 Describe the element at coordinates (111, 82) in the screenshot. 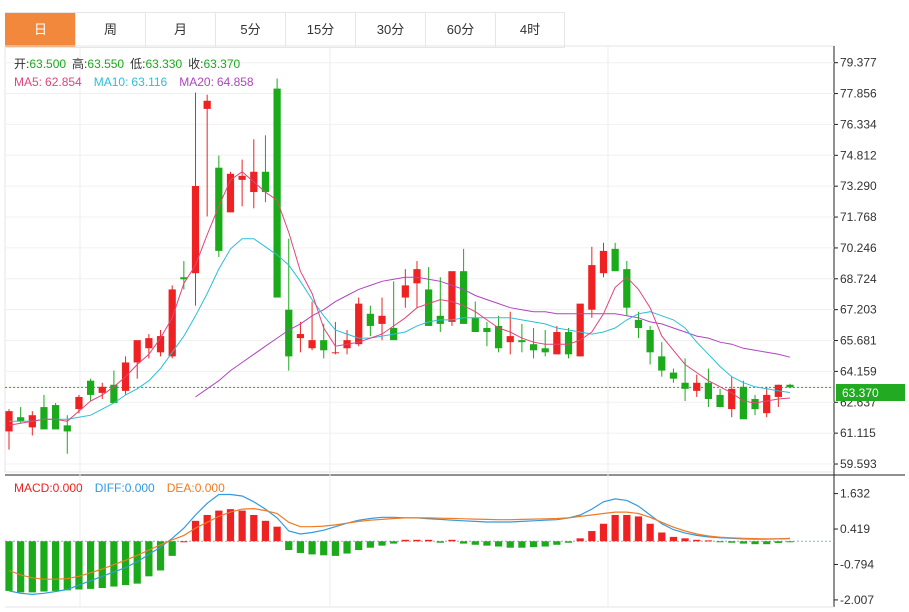

I see `ma10-label: MA10:` at that location.